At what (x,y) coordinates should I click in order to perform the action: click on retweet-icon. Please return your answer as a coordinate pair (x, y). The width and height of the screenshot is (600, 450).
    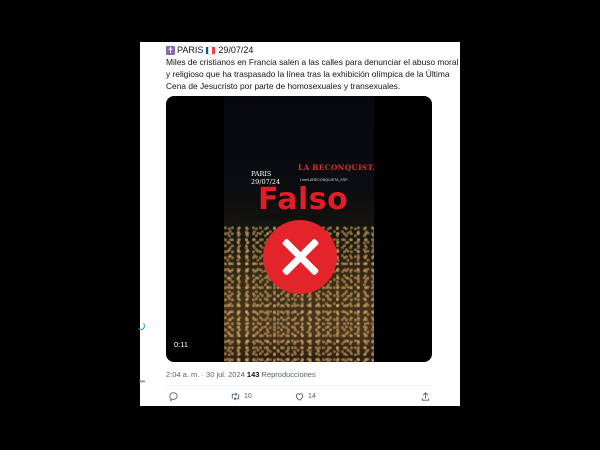
    Looking at the image, I should click on (235, 396).